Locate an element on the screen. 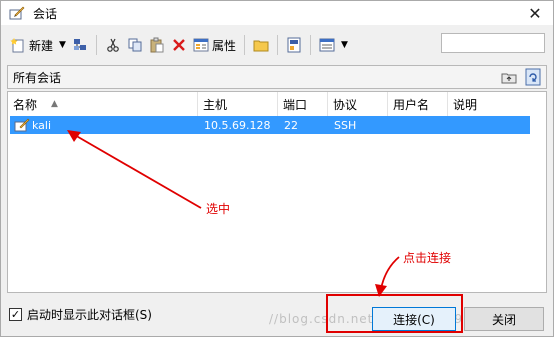 The width and height of the screenshot is (554, 337). paste-button is located at coordinates (157, 45).